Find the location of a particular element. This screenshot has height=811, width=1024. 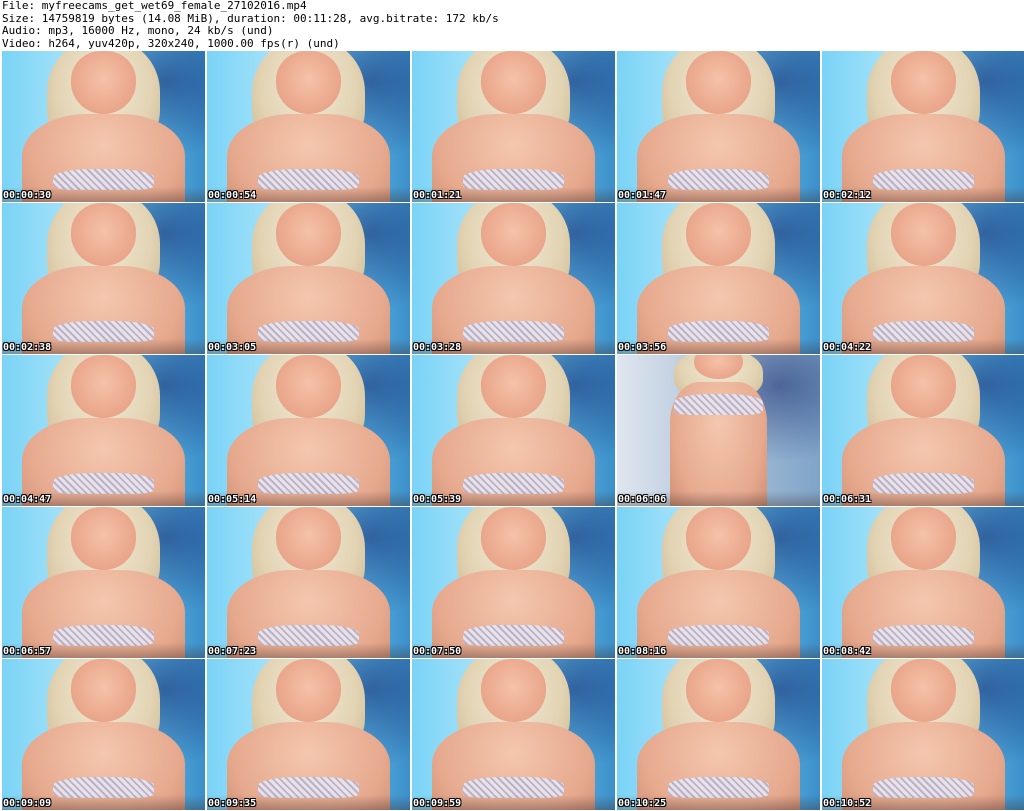

thumbnail: 00:08:16 is located at coordinates (718, 582).